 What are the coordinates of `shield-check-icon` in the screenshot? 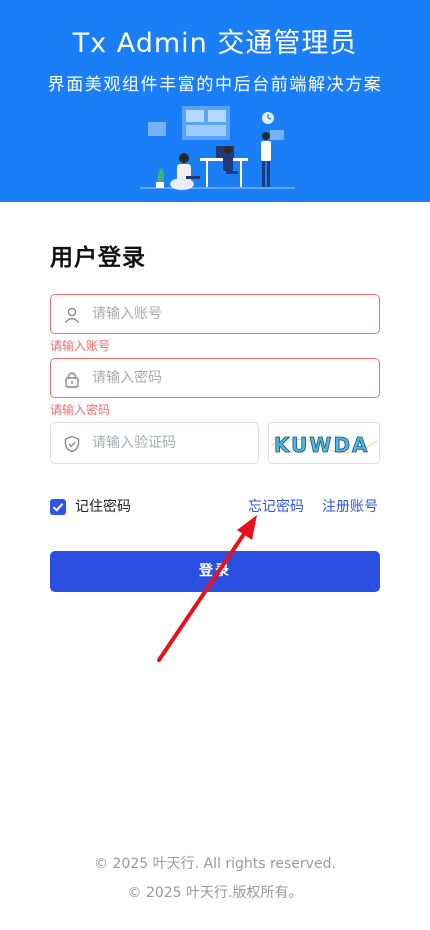 It's located at (72, 444).